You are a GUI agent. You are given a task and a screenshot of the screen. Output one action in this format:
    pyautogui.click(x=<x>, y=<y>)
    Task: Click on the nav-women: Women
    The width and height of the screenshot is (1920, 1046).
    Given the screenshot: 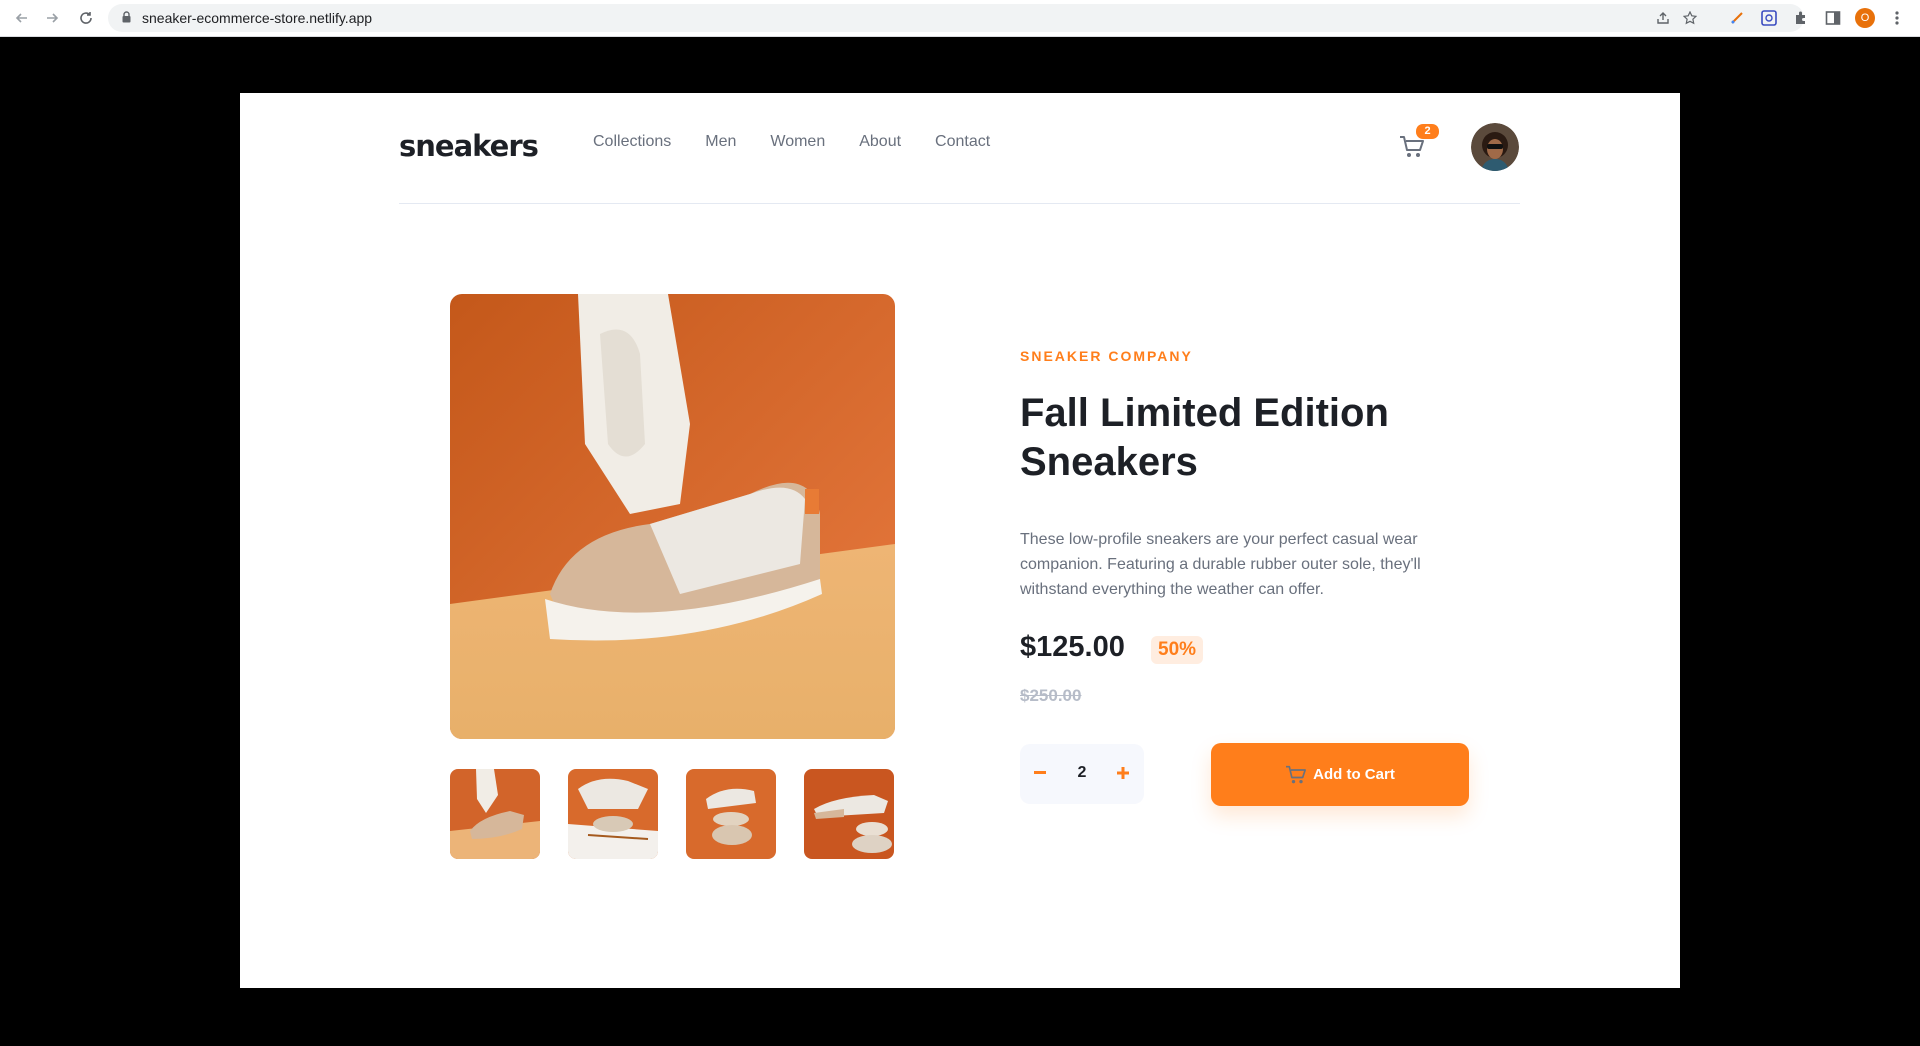 What is the action you would take?
    pyautogui.click(x=797, y=142)
    